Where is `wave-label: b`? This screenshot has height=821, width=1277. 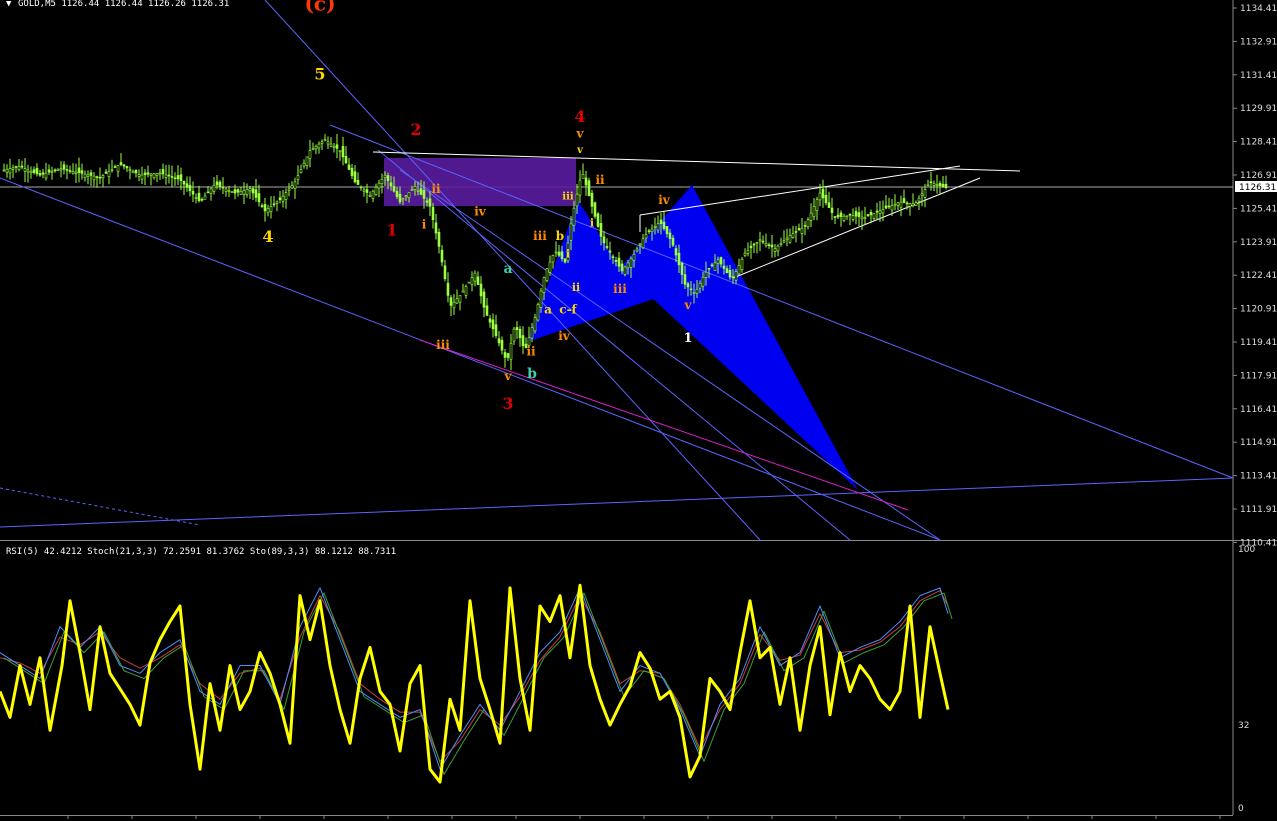 wave-label: b is located at coordinates (532, 374).